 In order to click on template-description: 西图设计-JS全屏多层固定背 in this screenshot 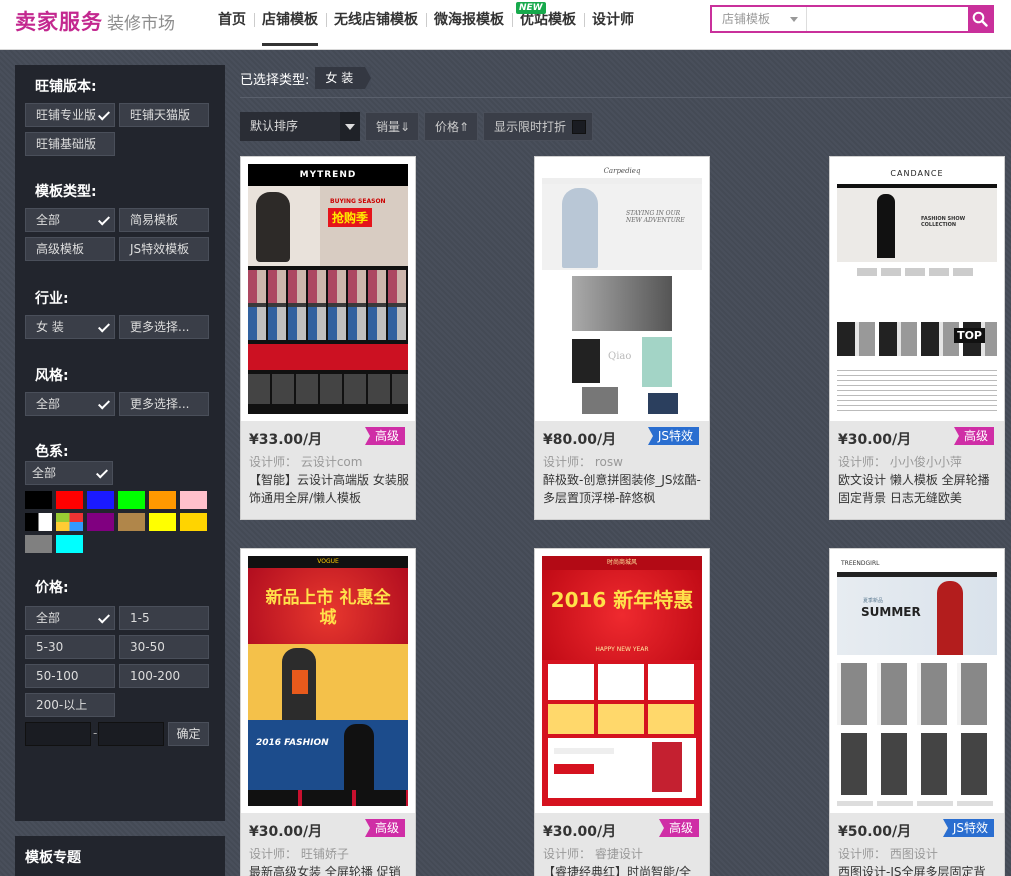, I will do `click(918, 869)`.